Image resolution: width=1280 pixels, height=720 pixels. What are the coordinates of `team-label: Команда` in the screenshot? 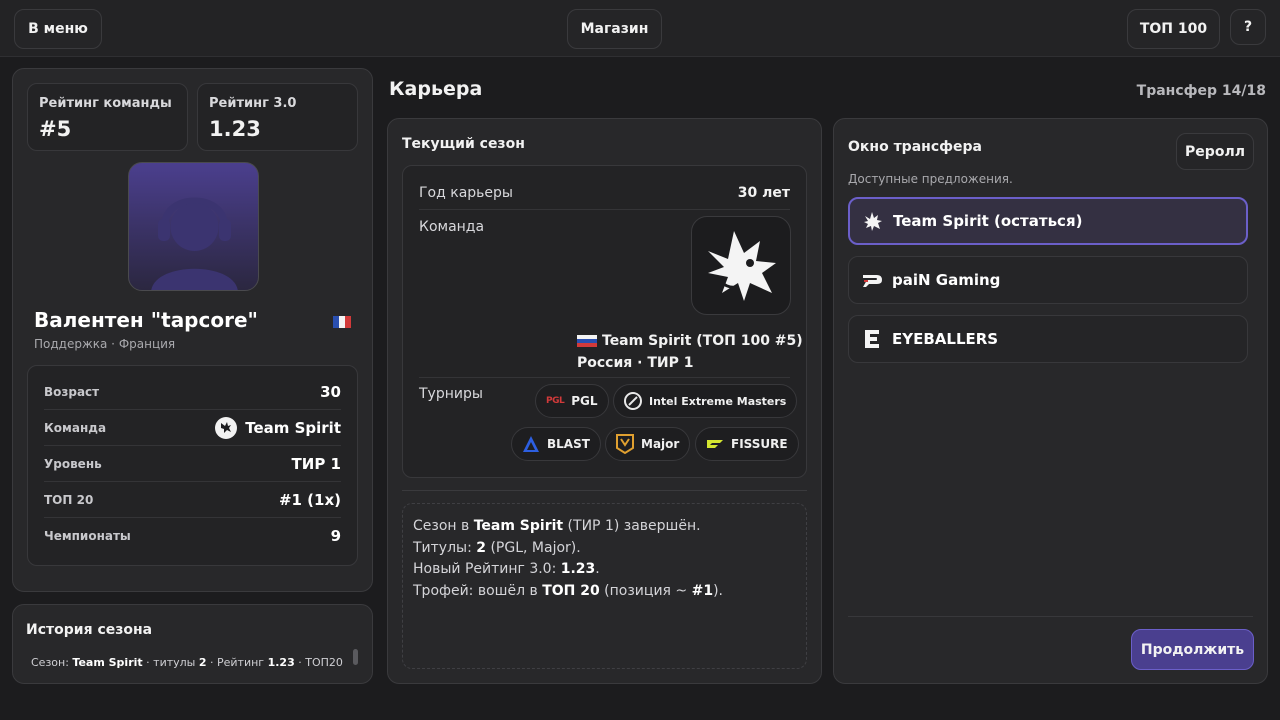 It's located at (452, 227).